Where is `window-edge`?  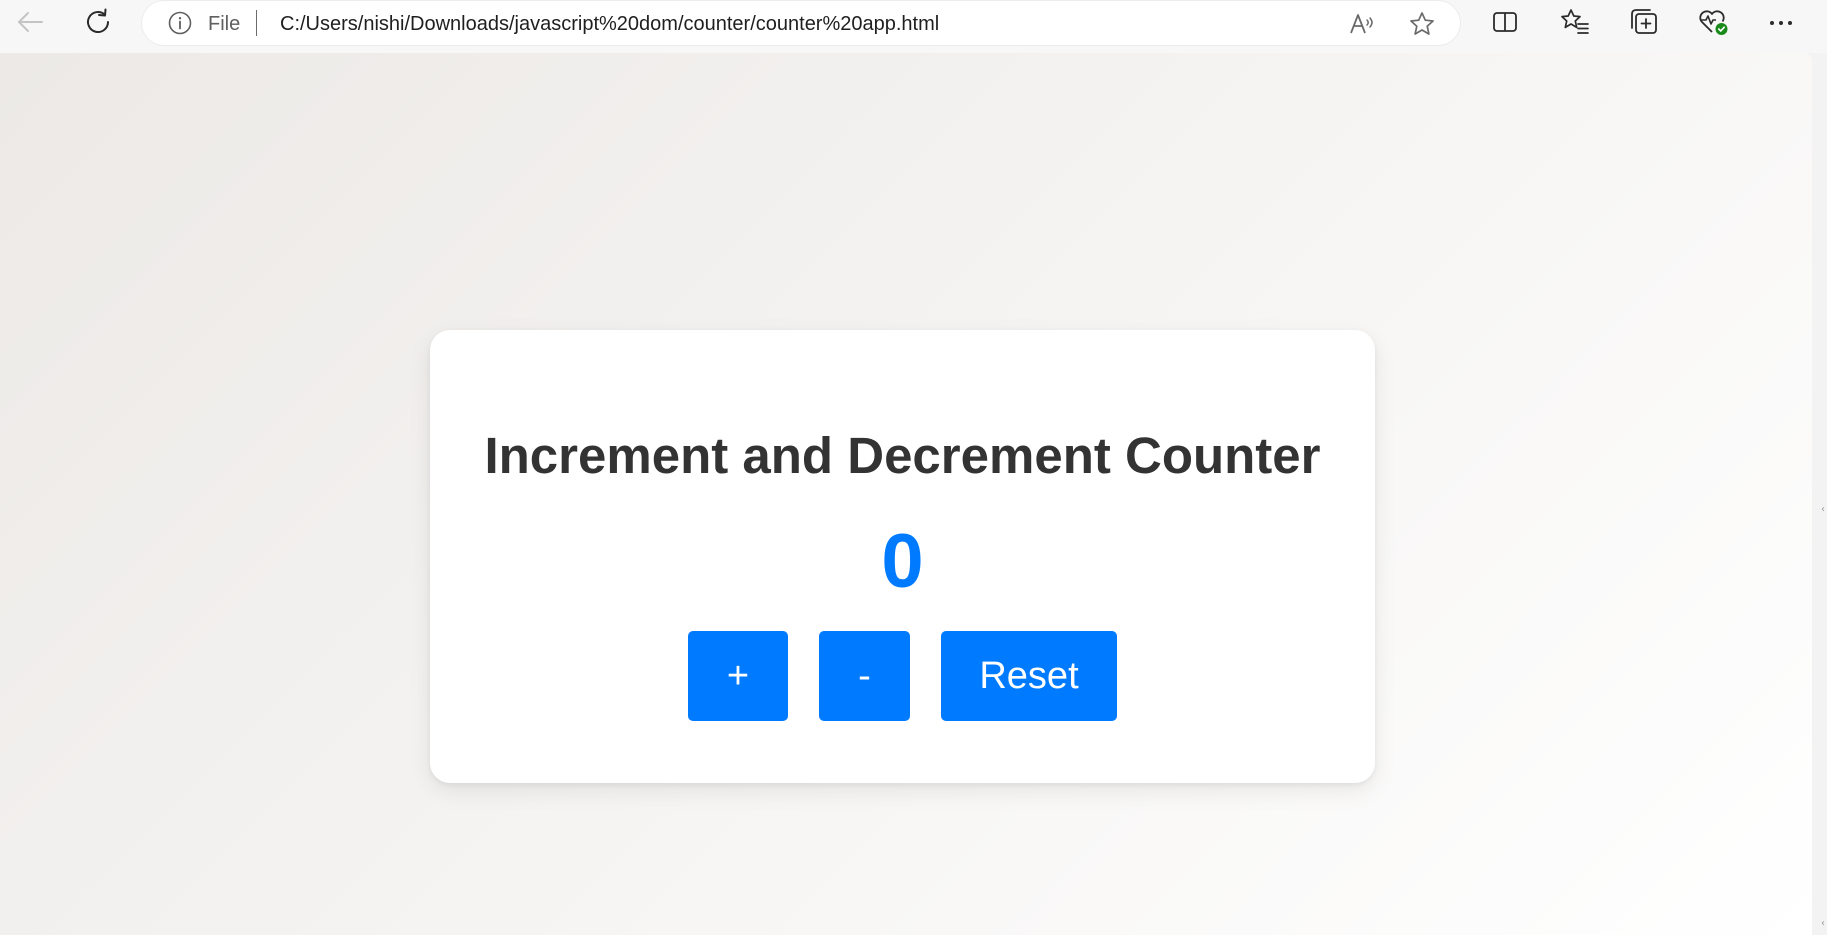
window-edge is located at coordinates (1819, 494).